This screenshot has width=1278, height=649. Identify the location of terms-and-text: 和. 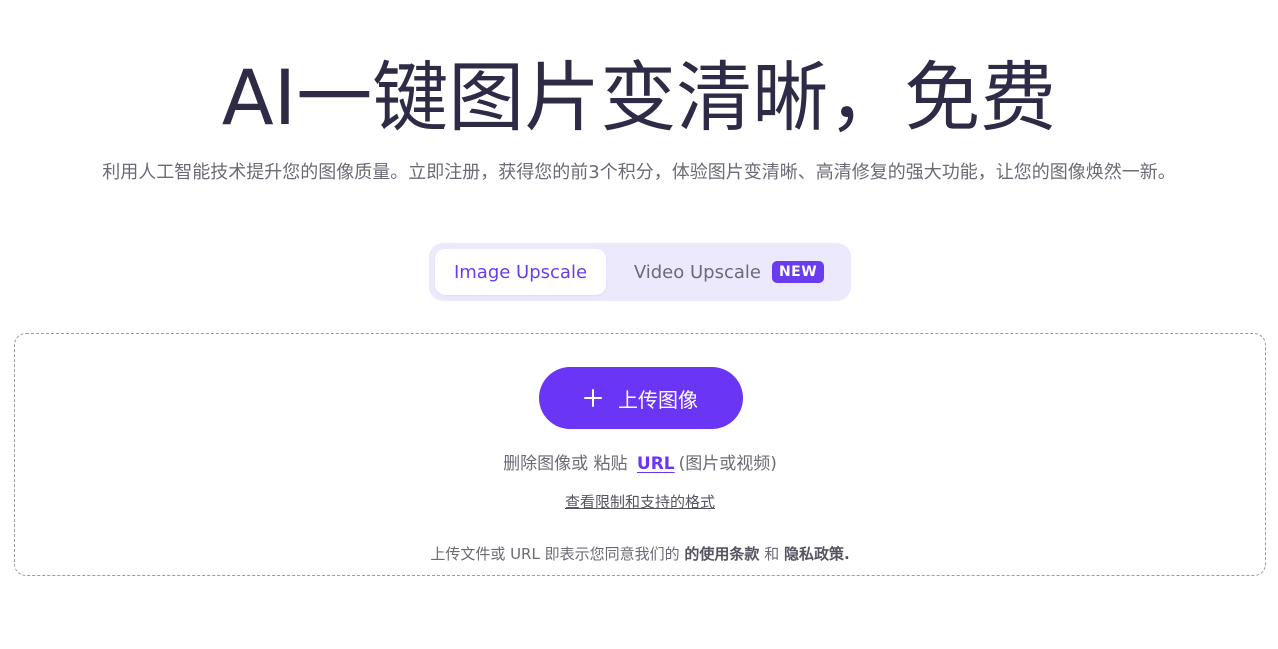
(772, 554).